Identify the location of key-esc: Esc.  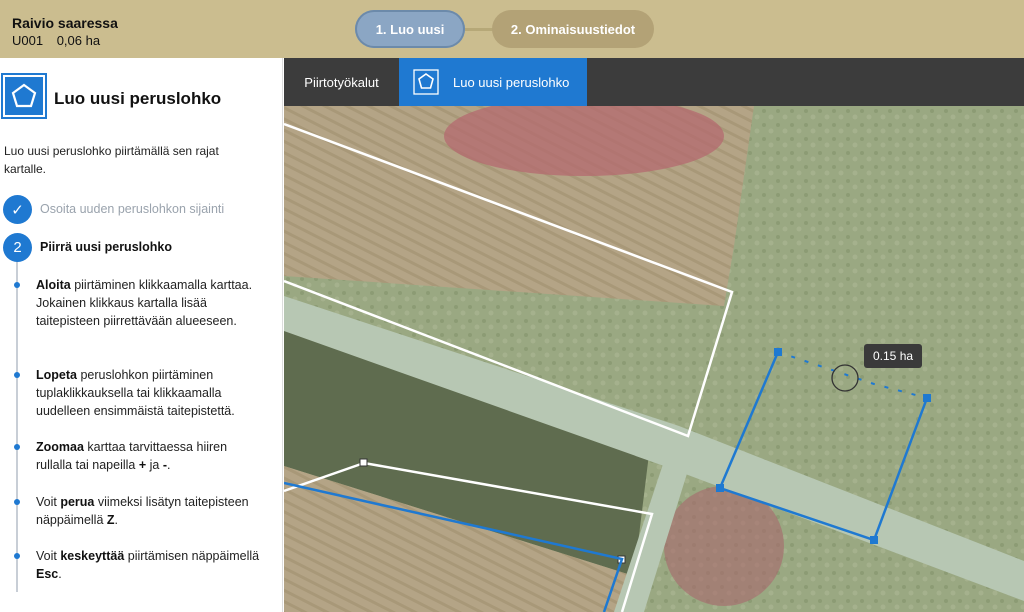
(47, 574).